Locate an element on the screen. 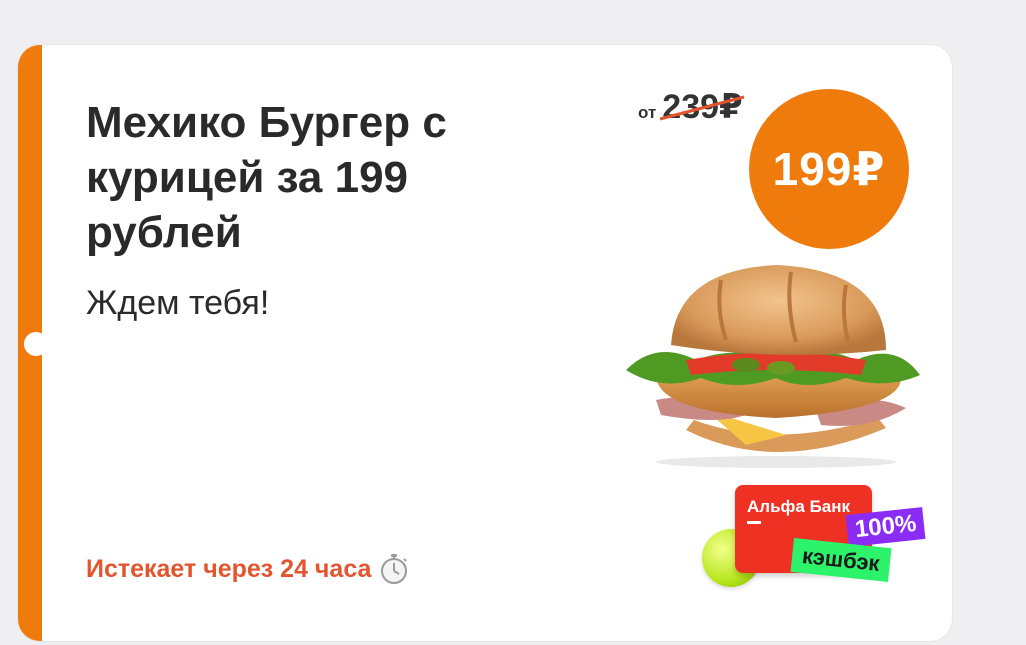 This screenshot has width=1026, height=645. offer-subtitle: Ждем тебя! is located at coordinates (178, 303).